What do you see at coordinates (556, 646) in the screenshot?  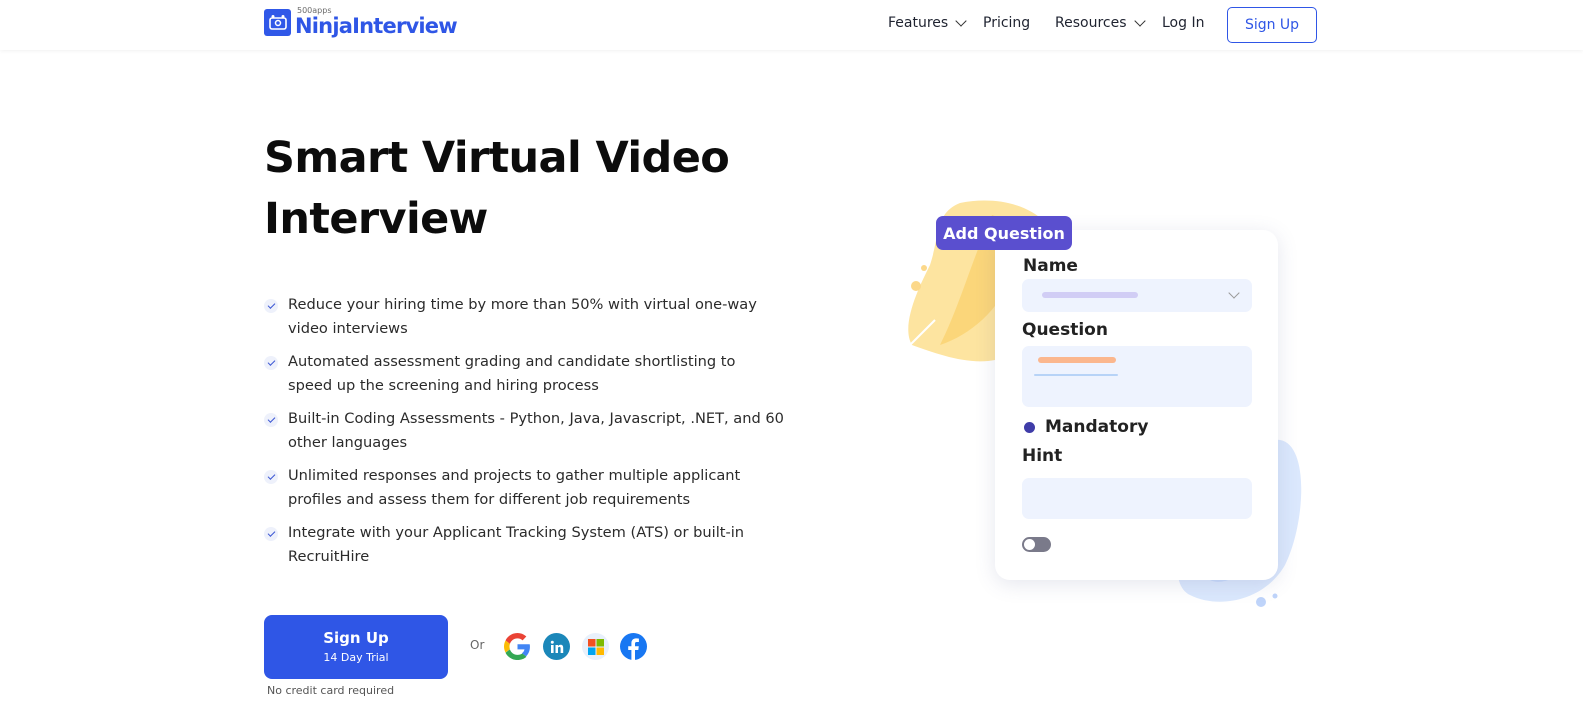 I see `linkedin-icon` at bounding box center [556, 646].